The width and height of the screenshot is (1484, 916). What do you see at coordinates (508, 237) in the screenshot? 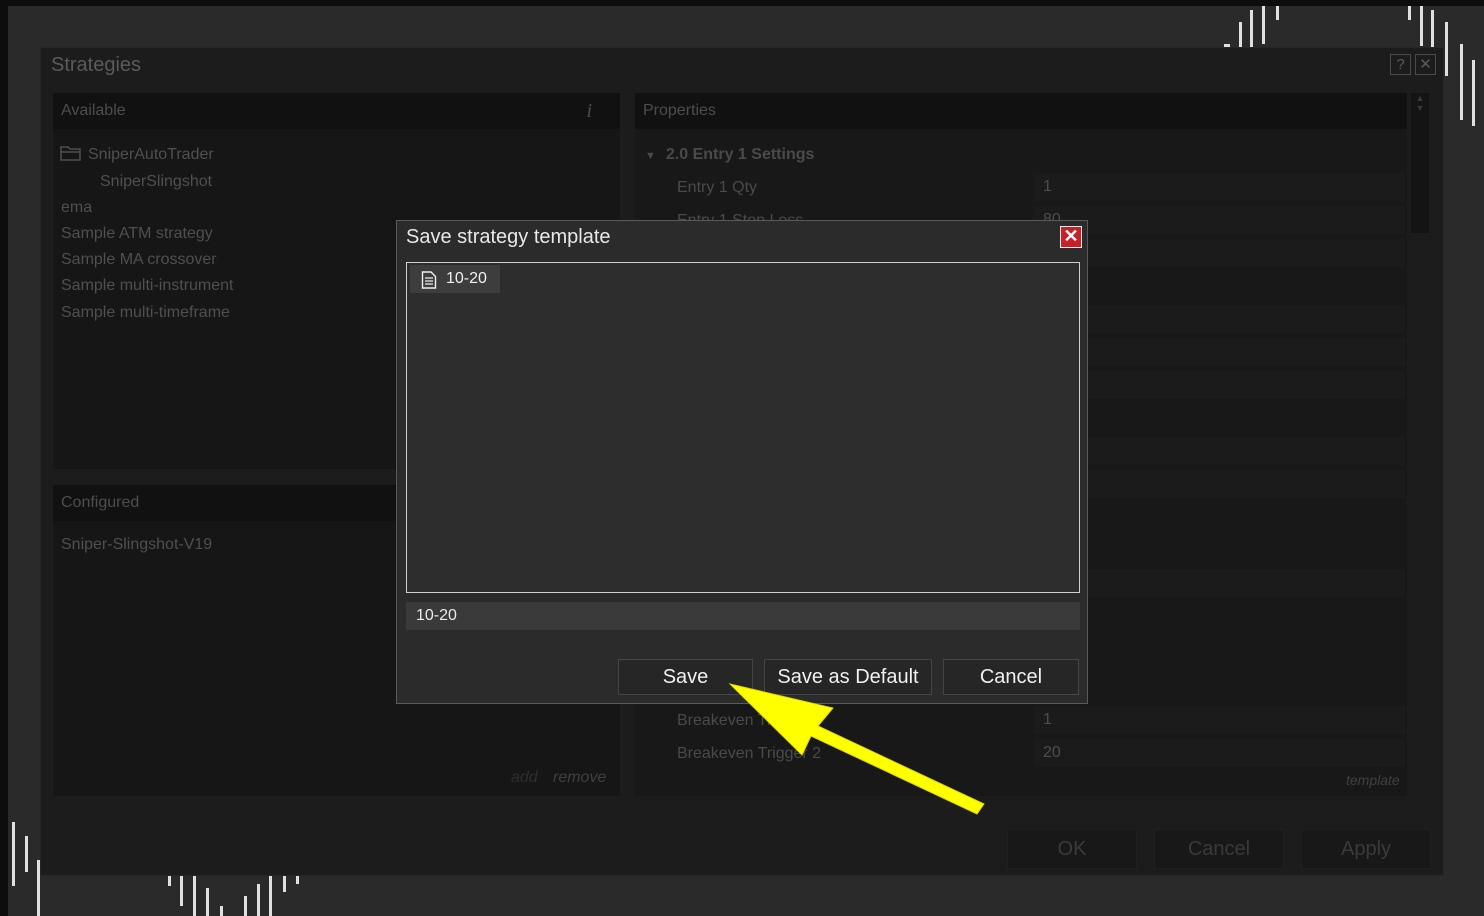
I see `dialog-title: Save strategy template` at bounding box center [508, 237].